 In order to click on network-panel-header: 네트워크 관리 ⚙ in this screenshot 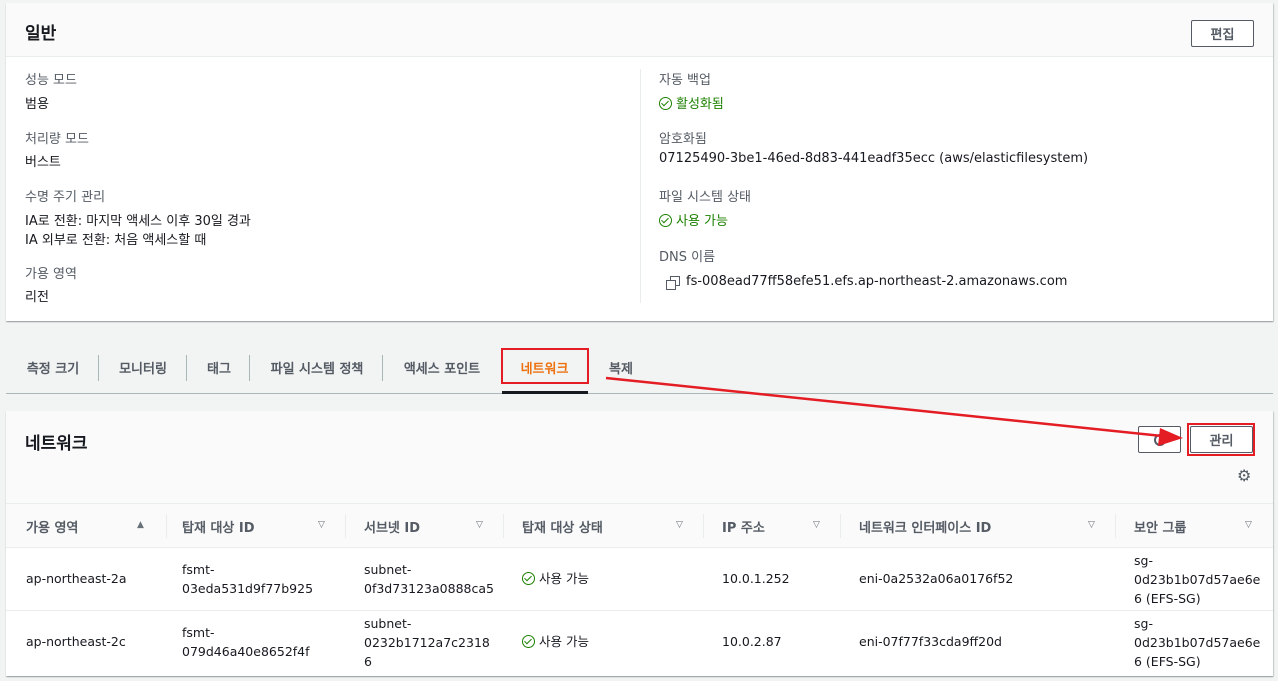, I will do `click(639, 457)`.